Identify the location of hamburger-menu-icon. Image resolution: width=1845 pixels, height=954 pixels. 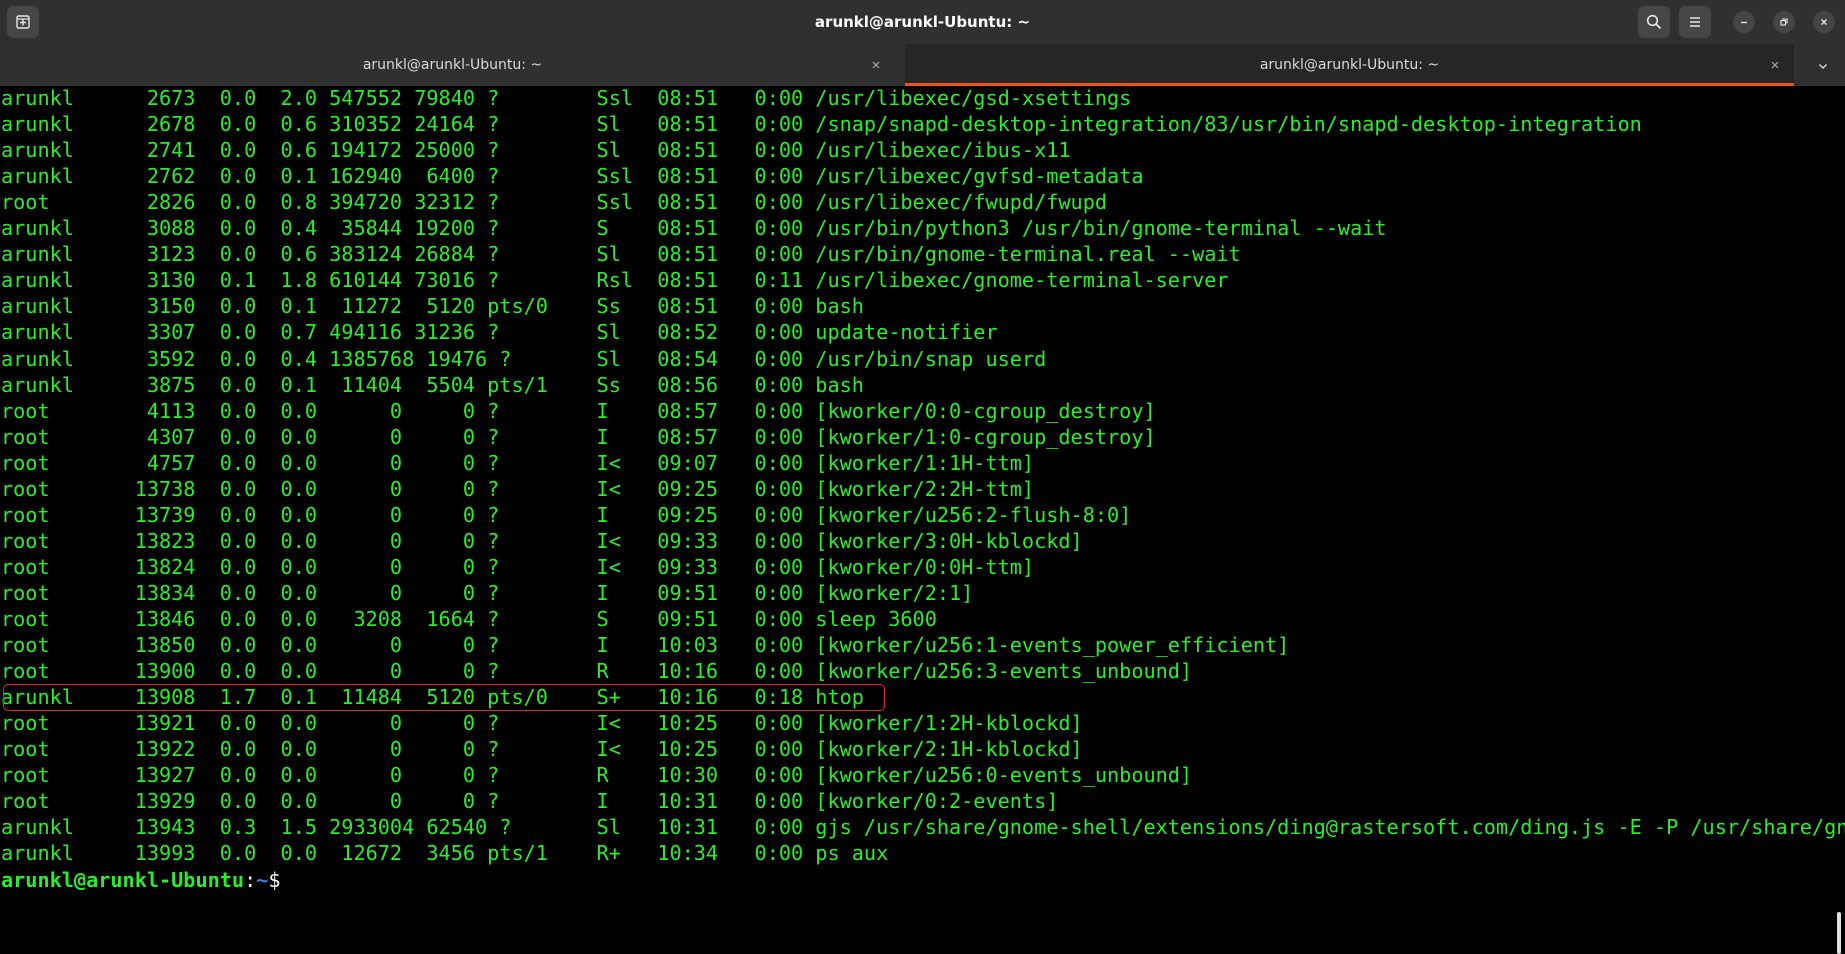
(1695, 22).